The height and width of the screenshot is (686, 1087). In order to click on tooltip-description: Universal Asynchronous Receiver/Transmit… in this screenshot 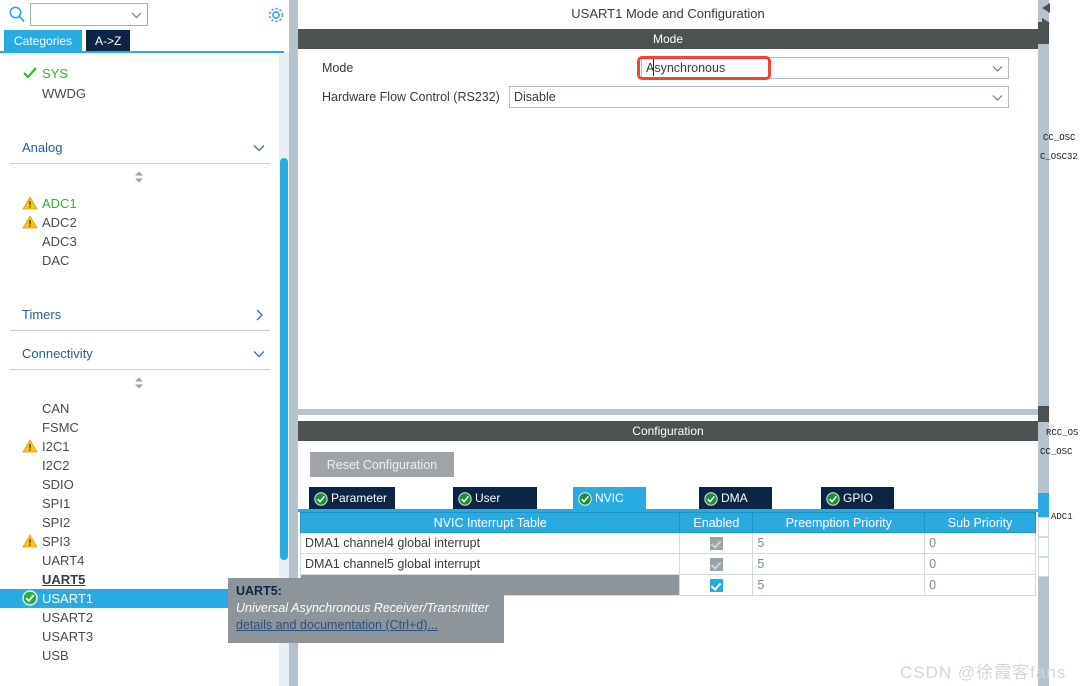, I will do `click(362, 608)`.